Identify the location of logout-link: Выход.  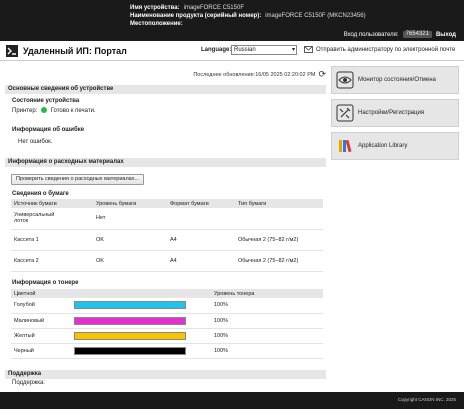
(446, 35).